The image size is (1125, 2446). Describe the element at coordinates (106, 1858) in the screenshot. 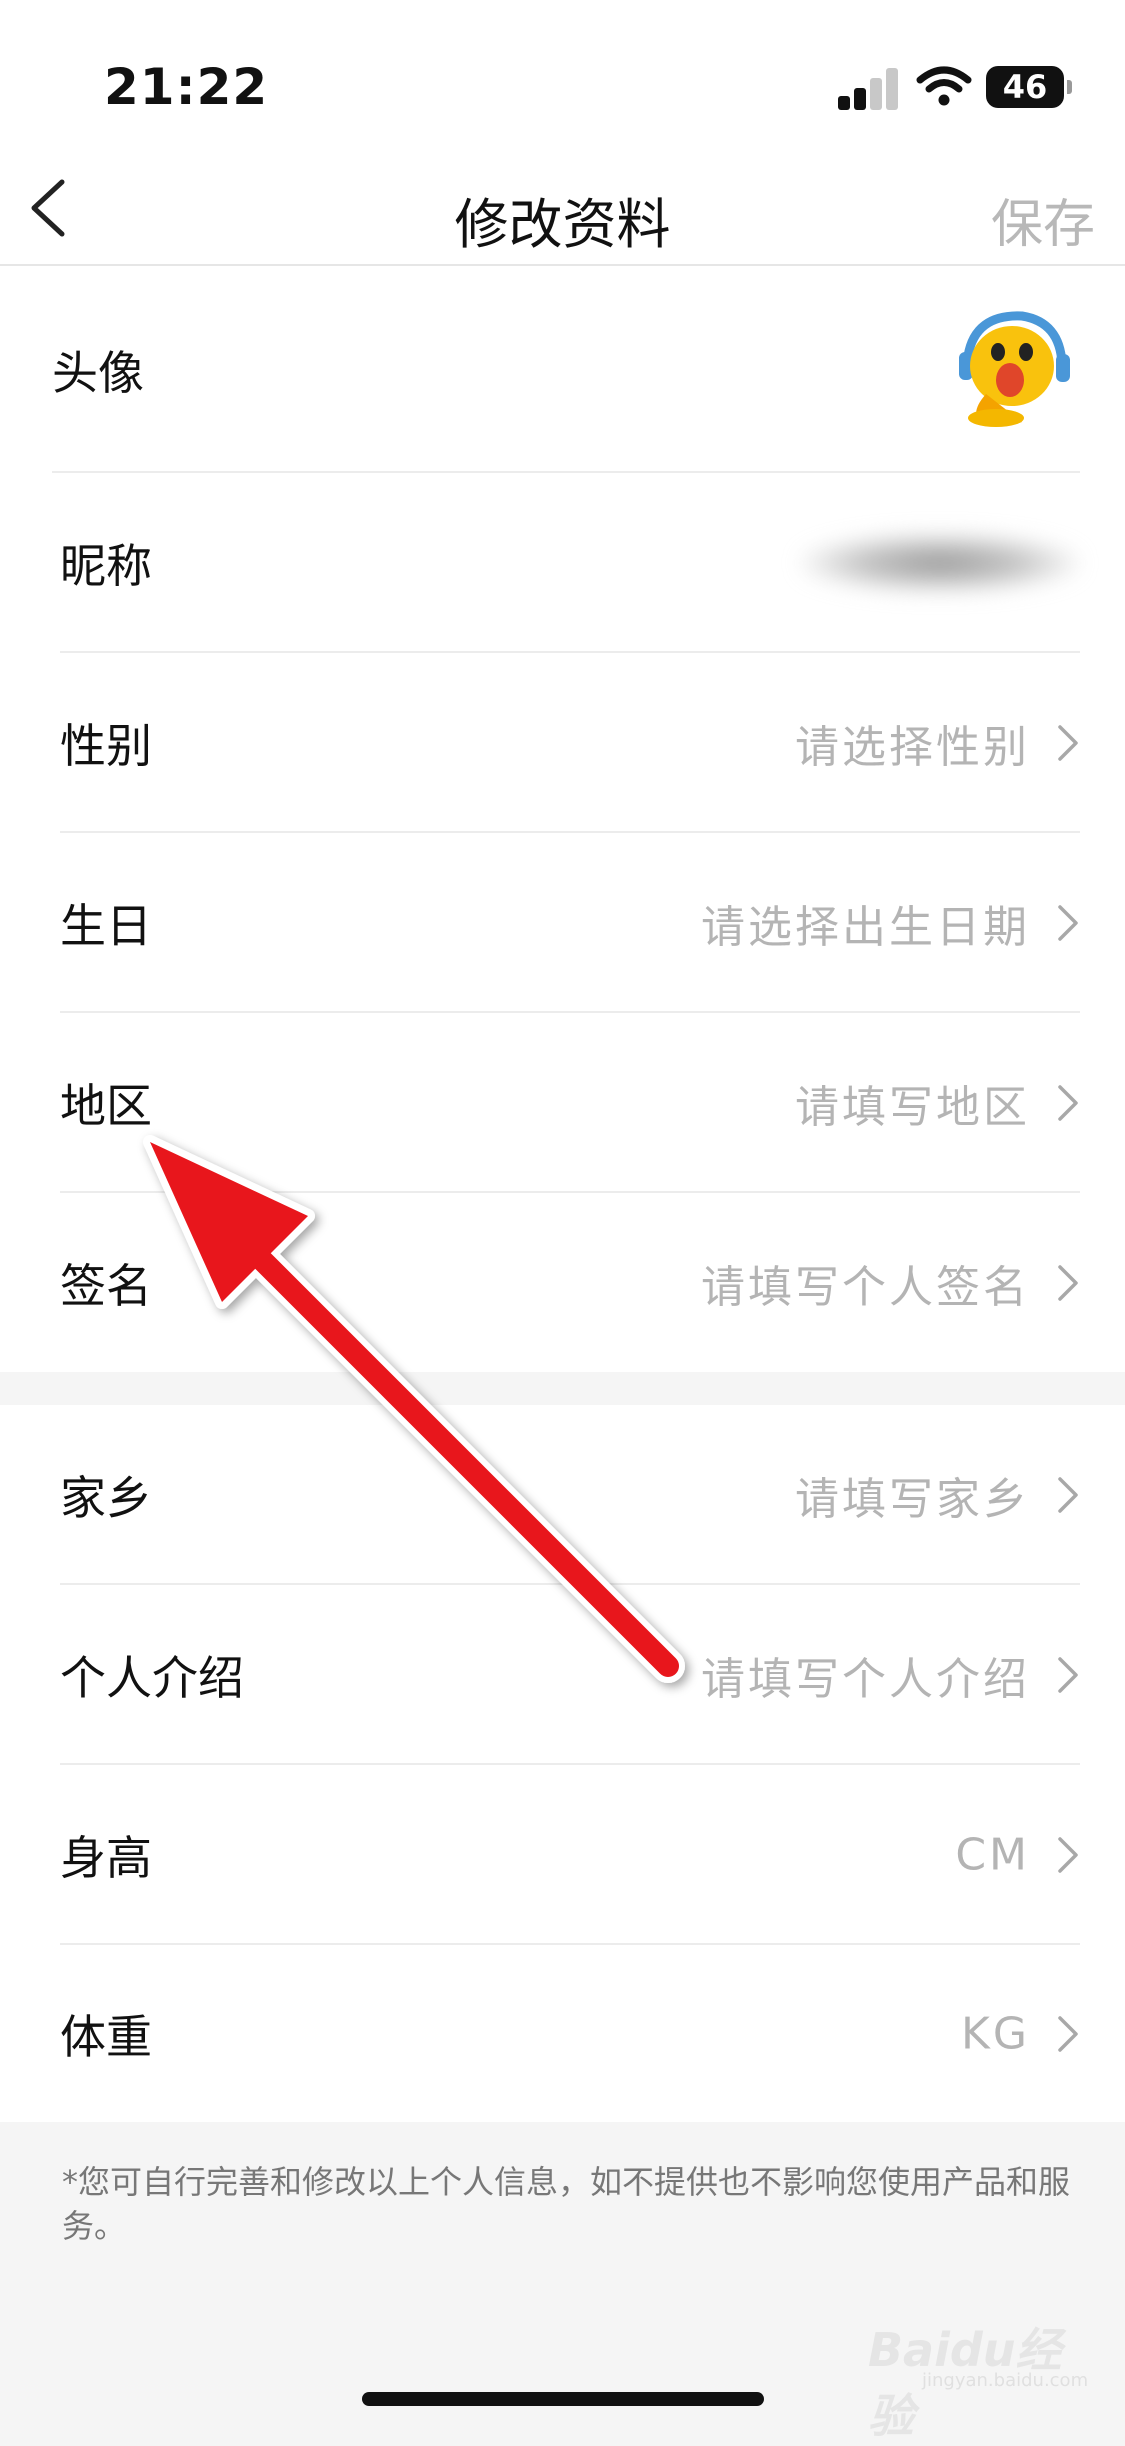

I see `height-label: 身高` at that location.